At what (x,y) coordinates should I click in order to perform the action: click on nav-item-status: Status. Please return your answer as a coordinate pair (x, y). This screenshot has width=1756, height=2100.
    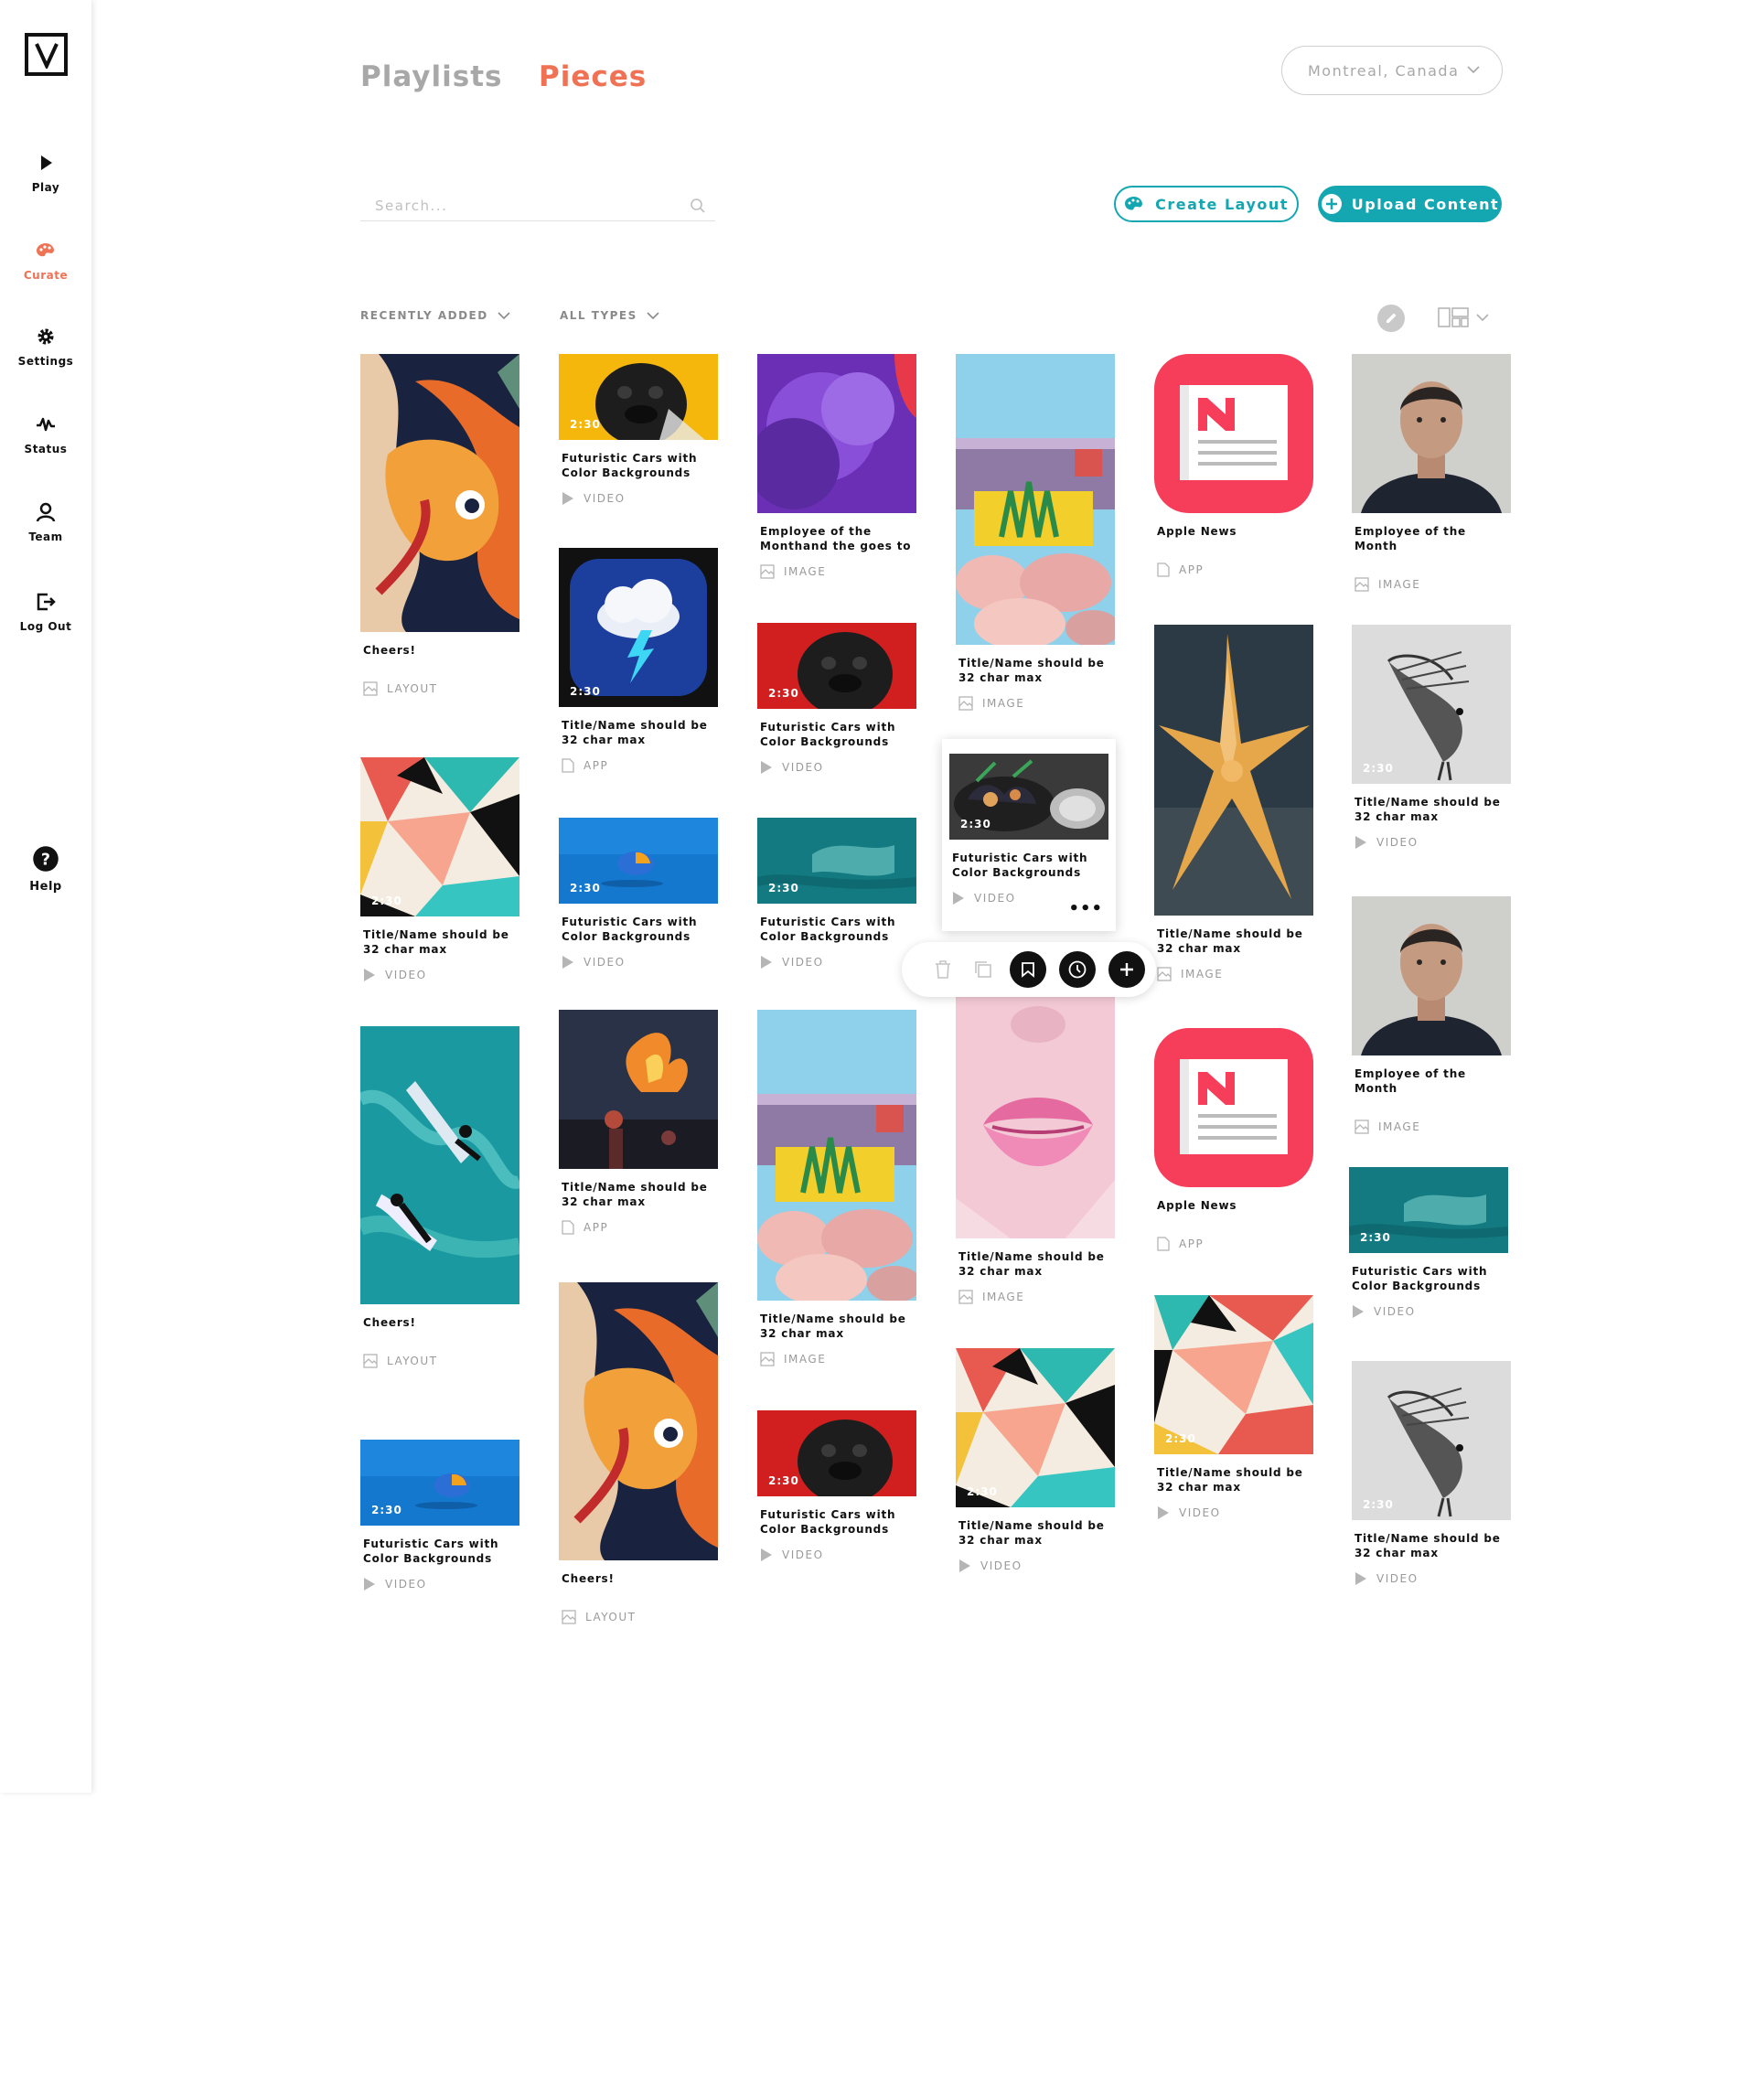
    Looking at the image, I should click on (45, 434).